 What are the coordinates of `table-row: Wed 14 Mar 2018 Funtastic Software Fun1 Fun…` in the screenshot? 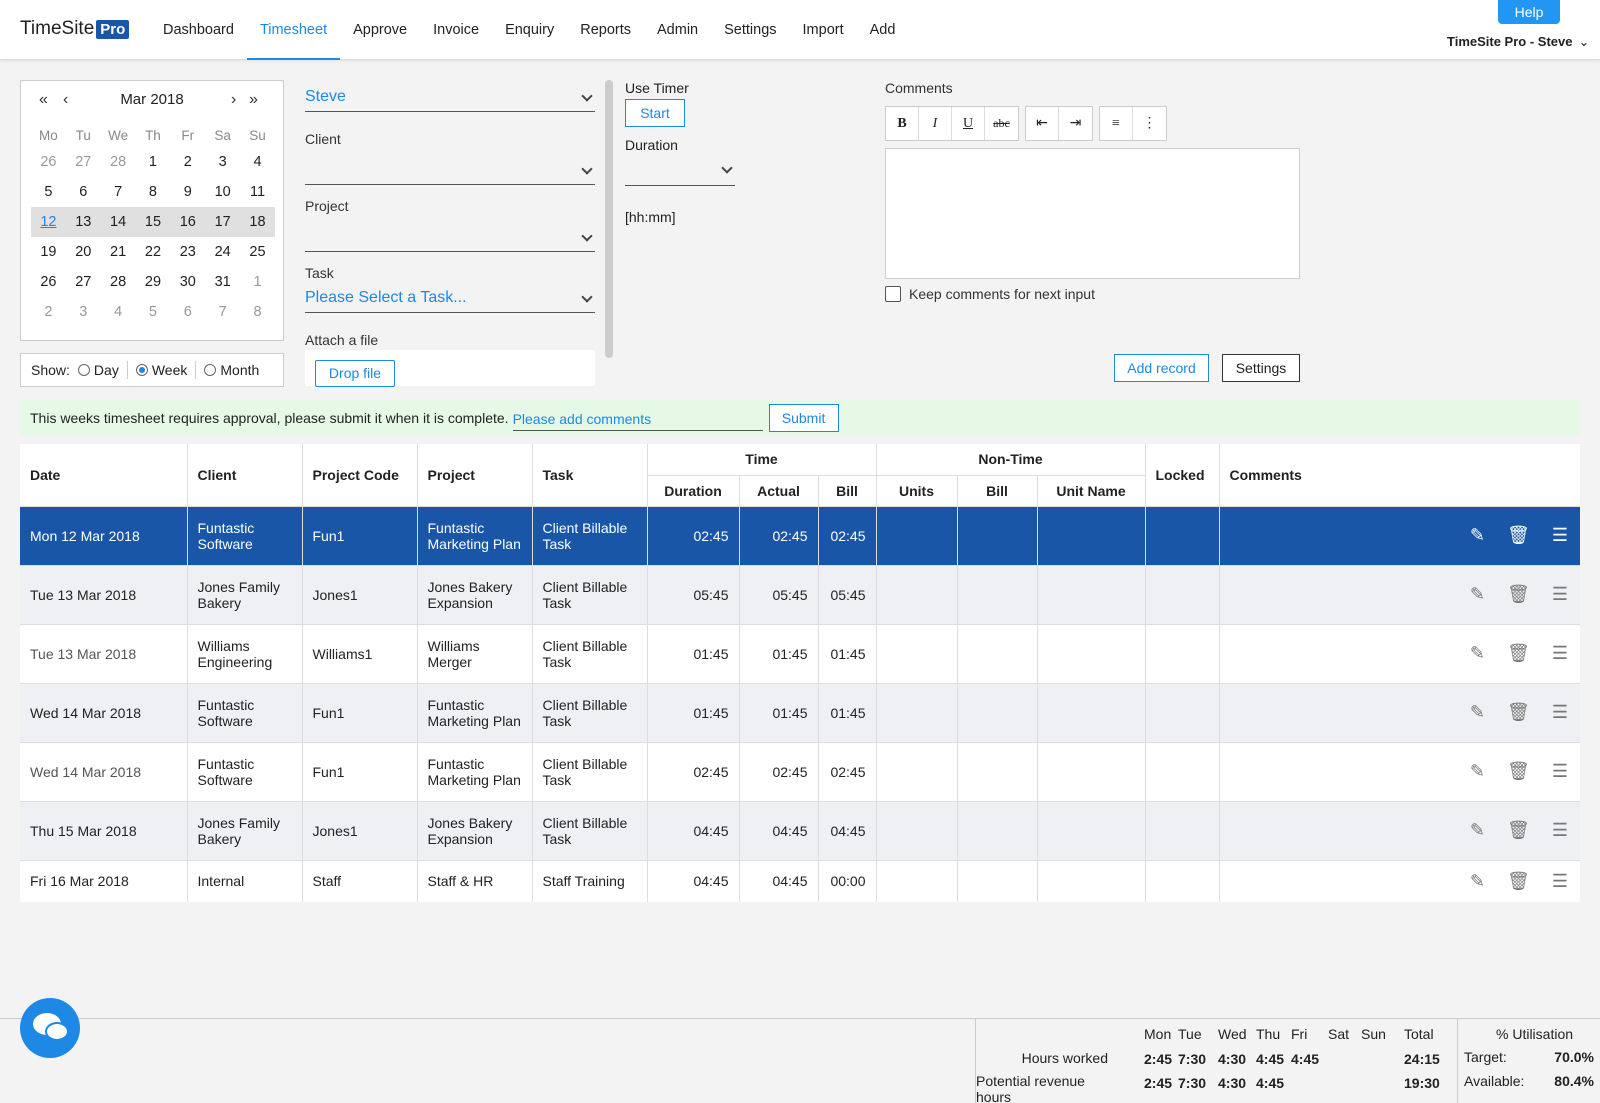 It's located at (800, 771).